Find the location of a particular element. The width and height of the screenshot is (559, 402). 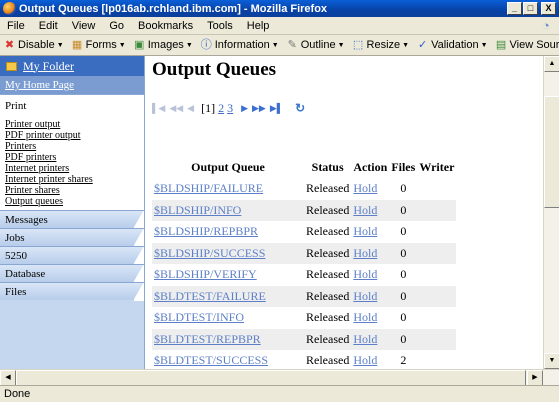

scroll-up-arrow-icon: ▲ is located at coordinates (551, 64).